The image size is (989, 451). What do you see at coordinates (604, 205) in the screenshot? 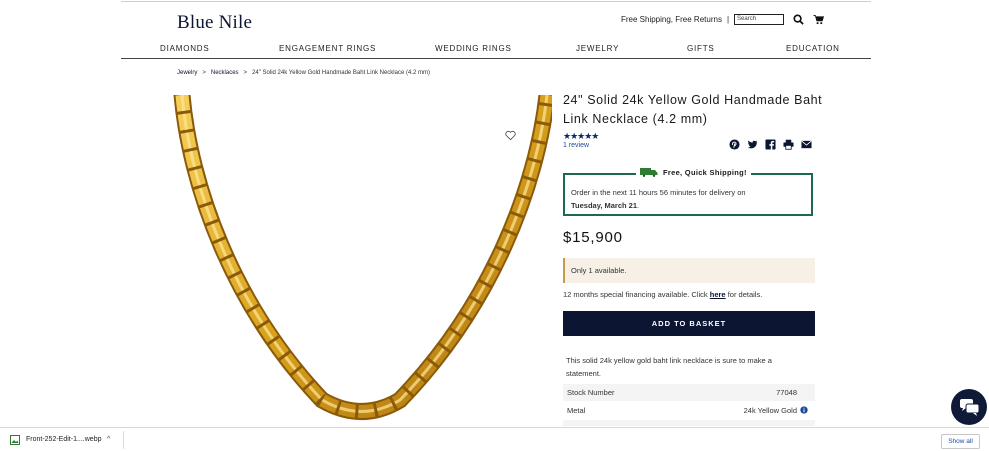
I see `delivery-date: Tuesday, March 21` at bounding box center [604, 205].